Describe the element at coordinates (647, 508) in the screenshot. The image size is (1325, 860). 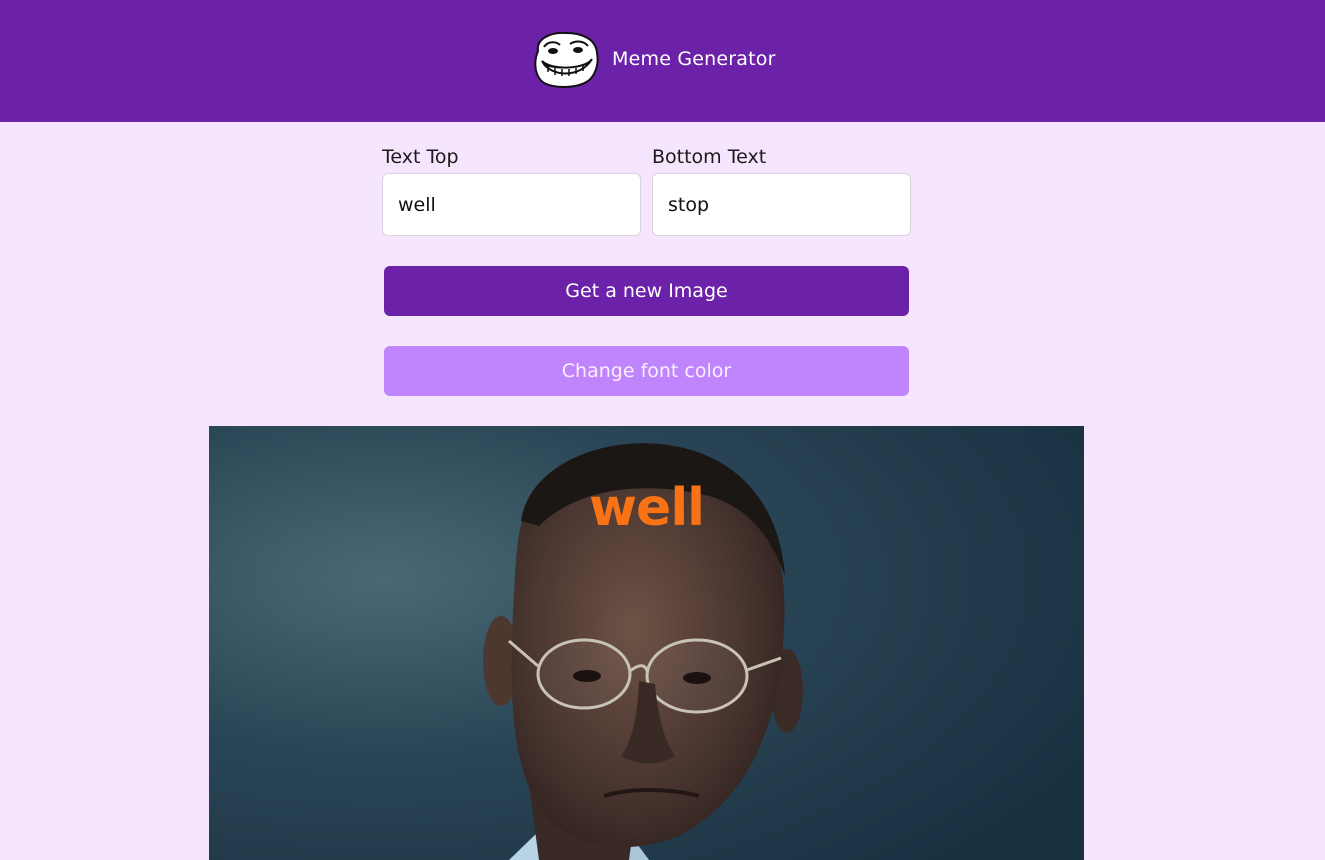
I see `meme-top-text: well` at that location.